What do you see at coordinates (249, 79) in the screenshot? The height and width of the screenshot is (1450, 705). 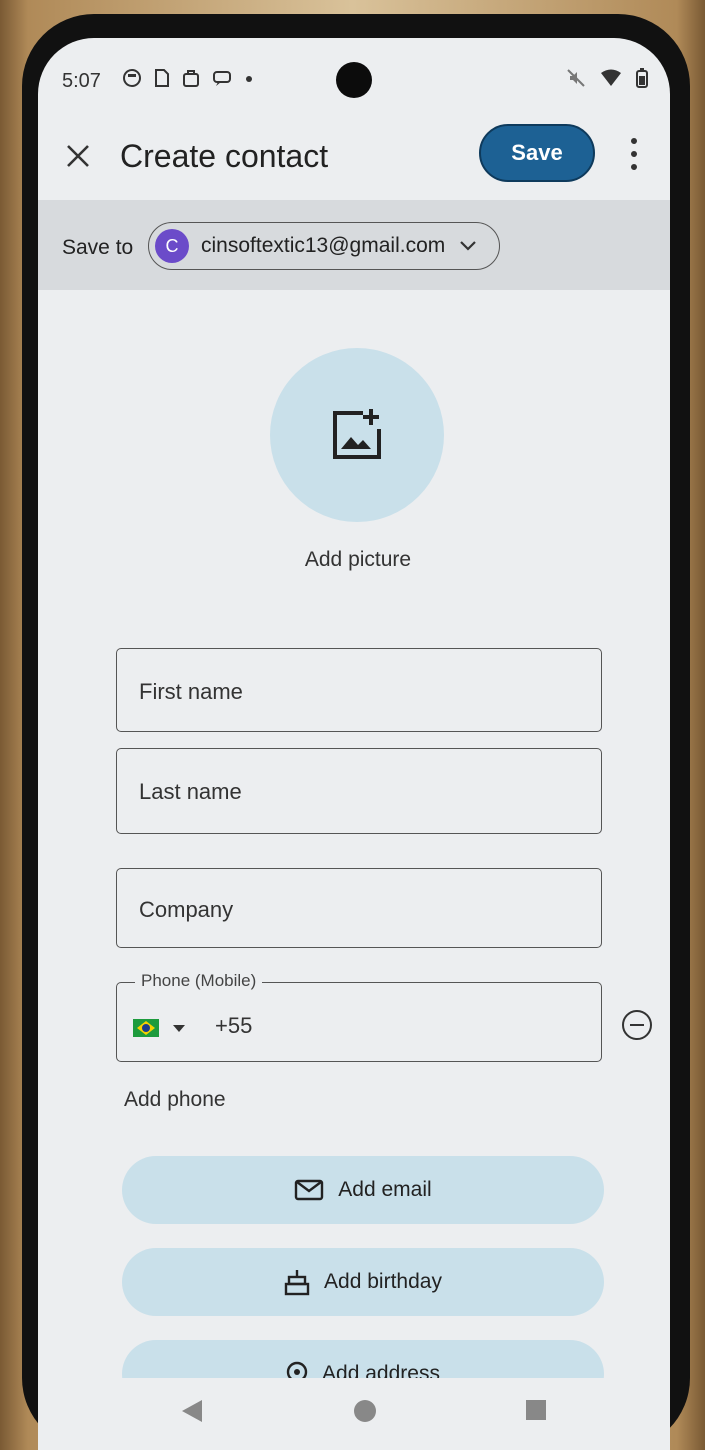 I see `dot-icon` at bounding box center [249, 79].